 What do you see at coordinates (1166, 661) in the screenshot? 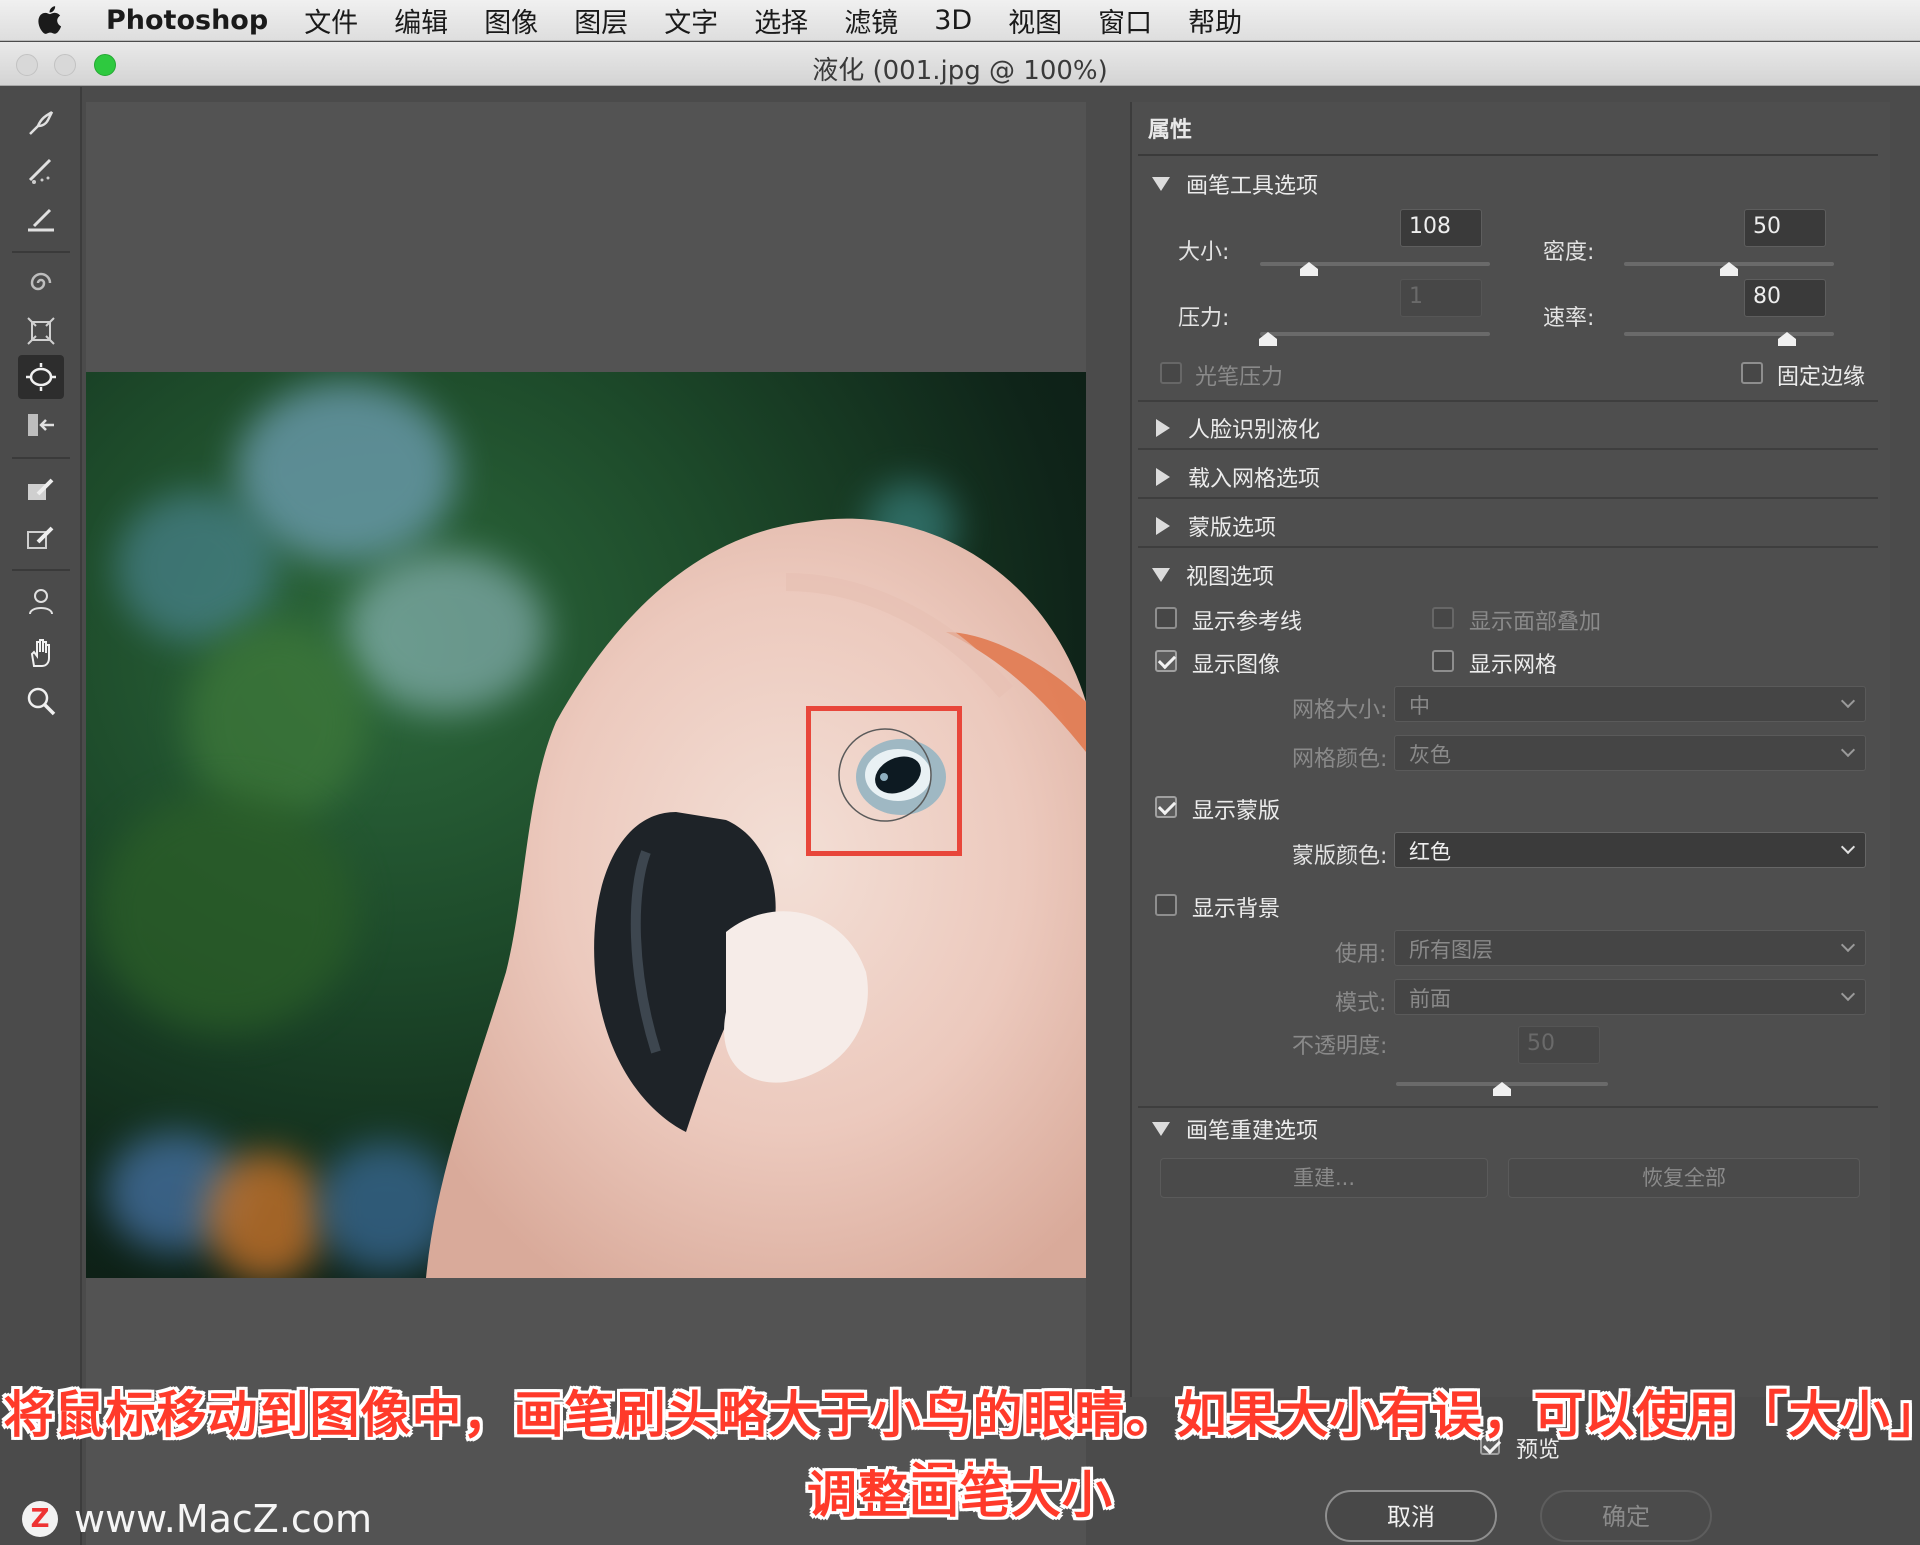
I see `show-image-checkbox` at bounding box center [1166, 661].